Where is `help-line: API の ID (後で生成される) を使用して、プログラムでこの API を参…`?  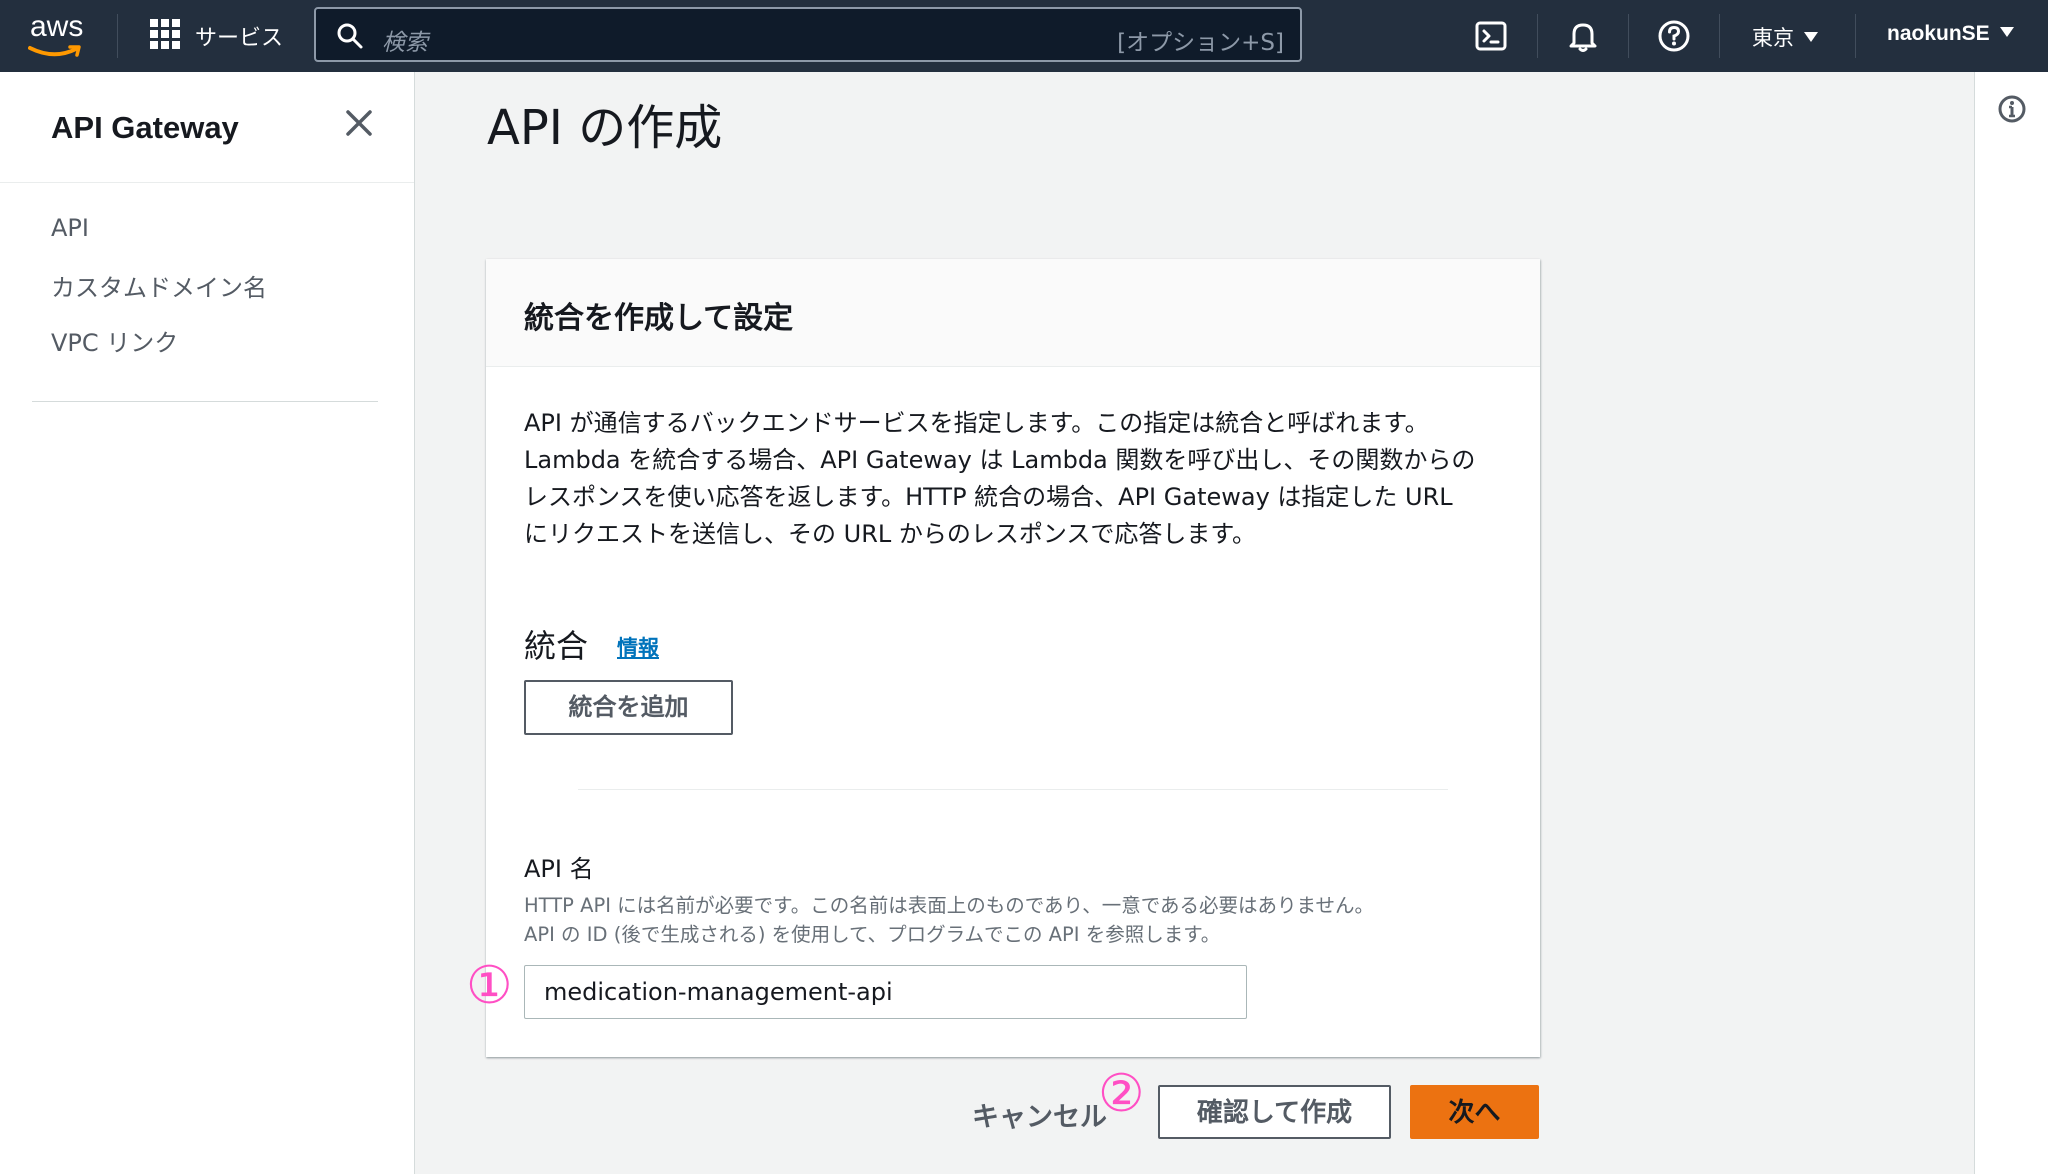 help-line: API の ID (後で生成される) を使用して、プログラムでこの API を参… is located at coordinates (872, 934).